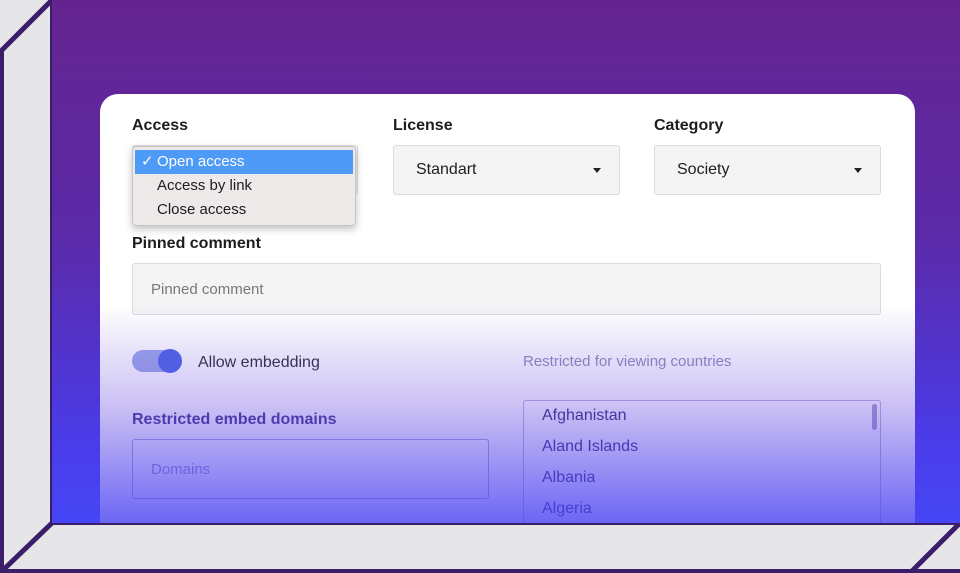  I want to click on list-item: Algeria, so click(702, 508).